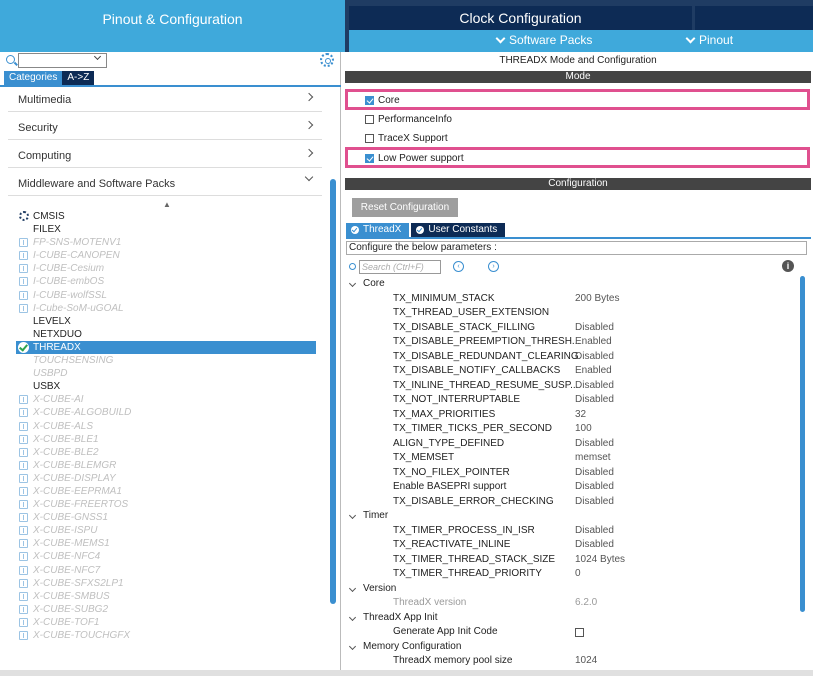 Image resolution: width=813 pixels, height=676 pixels. I want to click on middleware-item: FP-SNS-MOTENV1, so click(162, 242).